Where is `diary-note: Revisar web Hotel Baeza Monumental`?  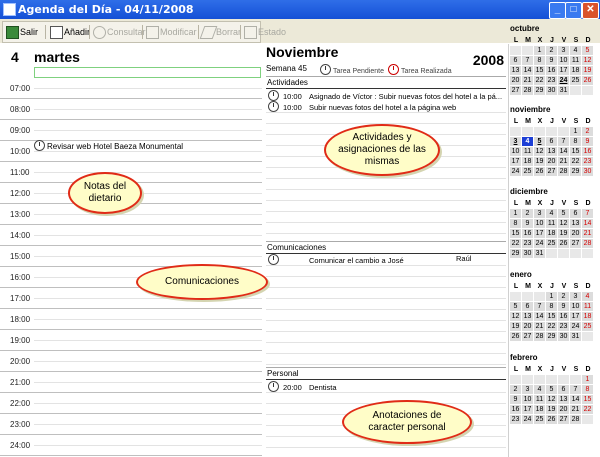 diary-note: Revisar web Hotel Baeza Monumental is located at coordinates (108, 146).